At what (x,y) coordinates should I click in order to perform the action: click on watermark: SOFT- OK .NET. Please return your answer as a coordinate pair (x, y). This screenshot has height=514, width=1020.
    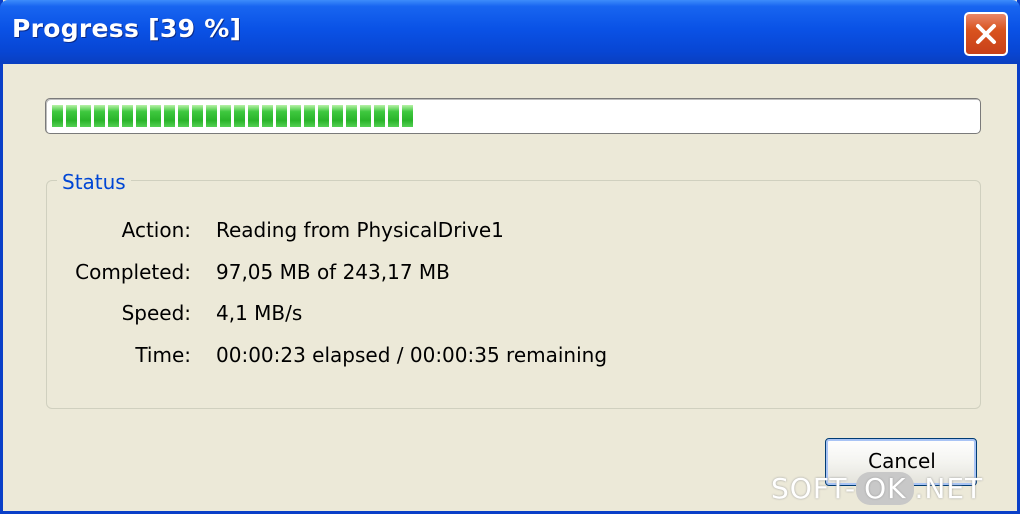
    Looking at the image, I should click on (877, 488).